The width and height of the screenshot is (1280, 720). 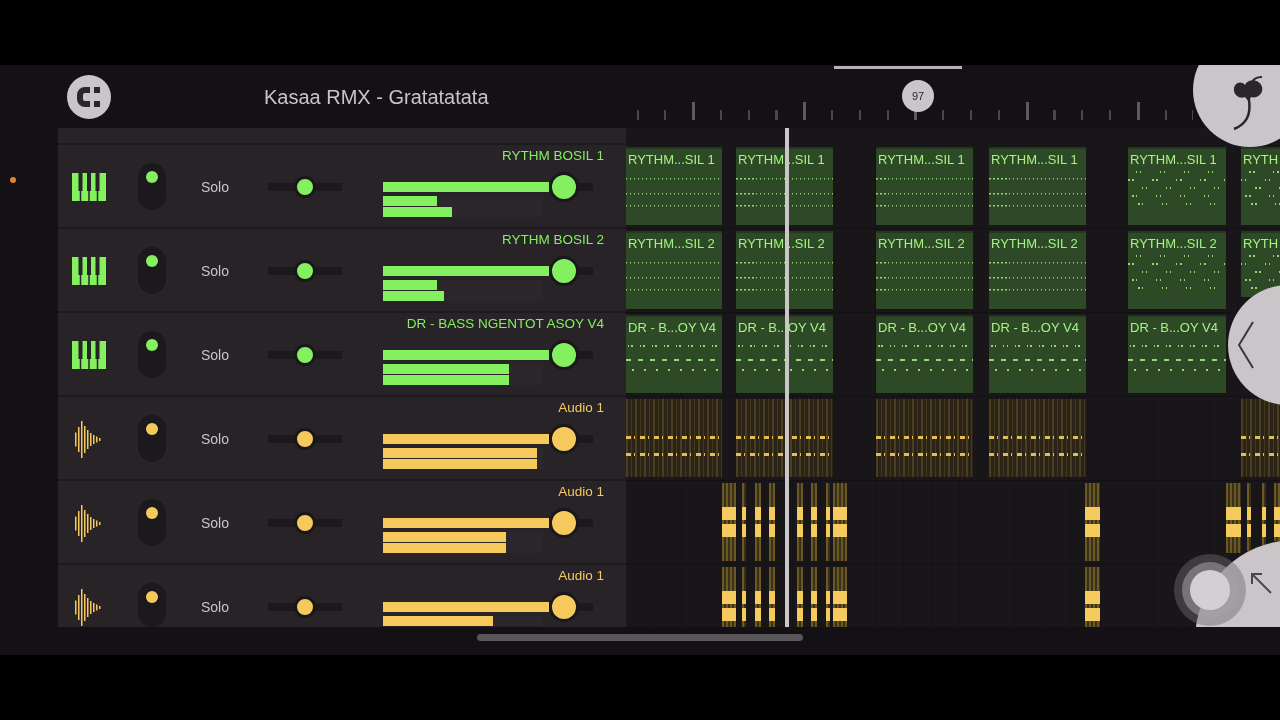 What do you see at coordinates (552, 240) in the screenshot?
I see `track-name: RYTHM BOSIL 2` at bounding box center [552, 240].